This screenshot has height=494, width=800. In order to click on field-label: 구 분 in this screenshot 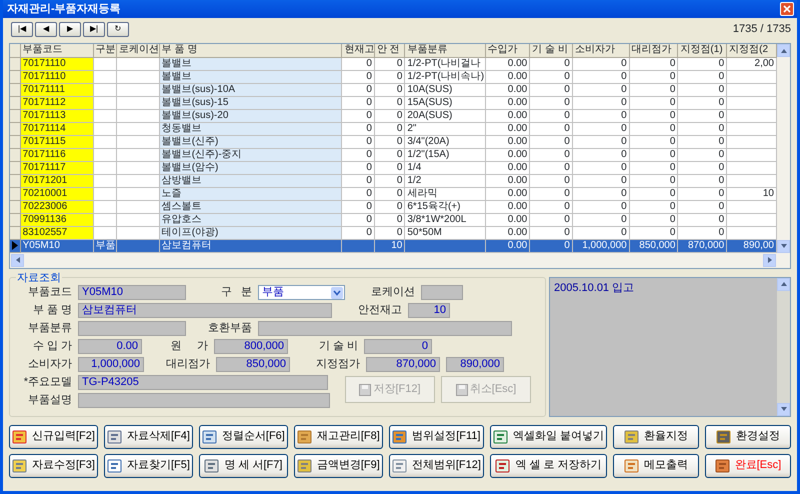, I will do `click(236, 292)`.